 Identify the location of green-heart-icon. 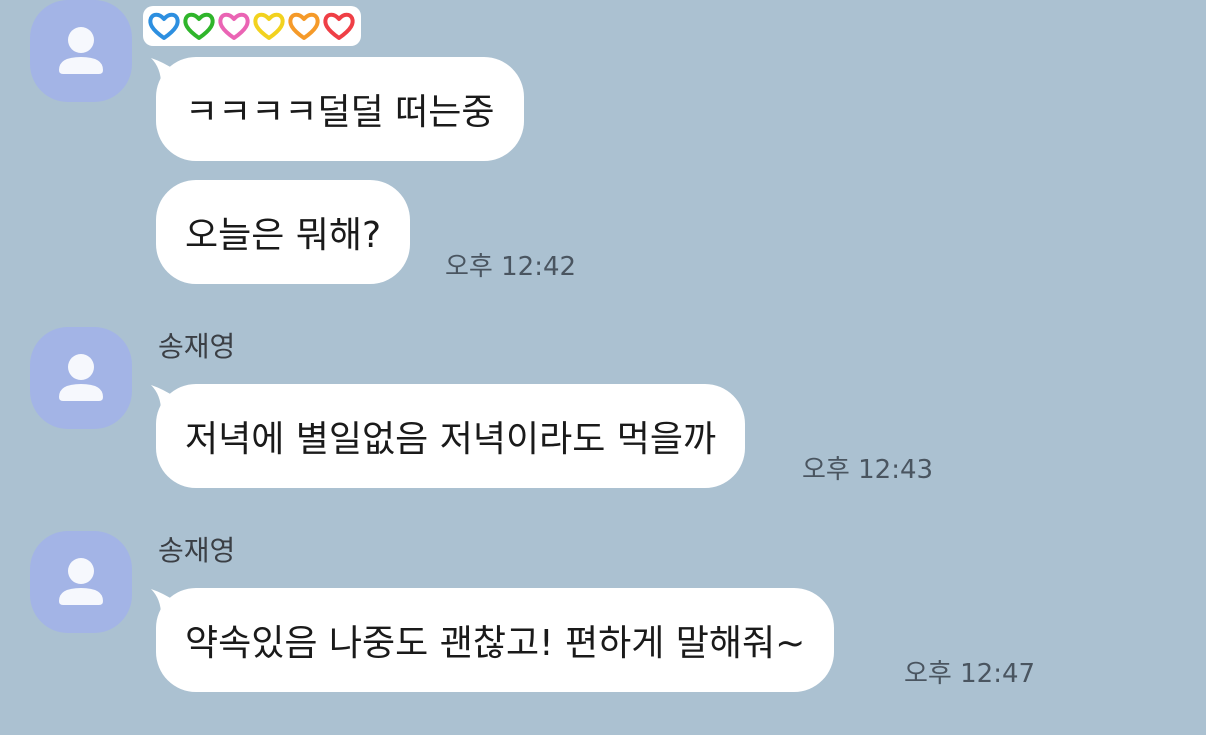
(199, 26).